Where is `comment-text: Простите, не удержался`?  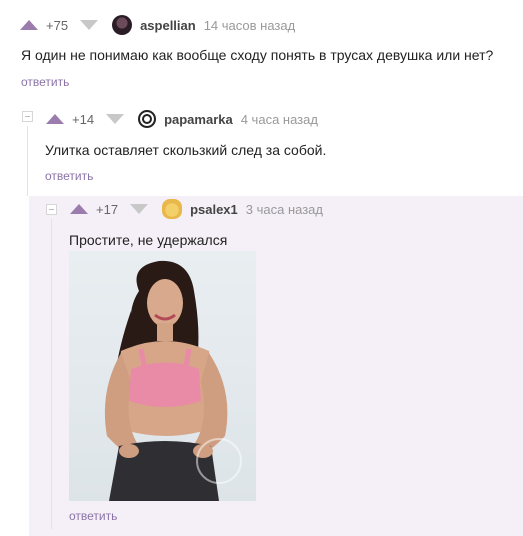 comment-text: Простите, не удержался is located at coordinates (148, 240).